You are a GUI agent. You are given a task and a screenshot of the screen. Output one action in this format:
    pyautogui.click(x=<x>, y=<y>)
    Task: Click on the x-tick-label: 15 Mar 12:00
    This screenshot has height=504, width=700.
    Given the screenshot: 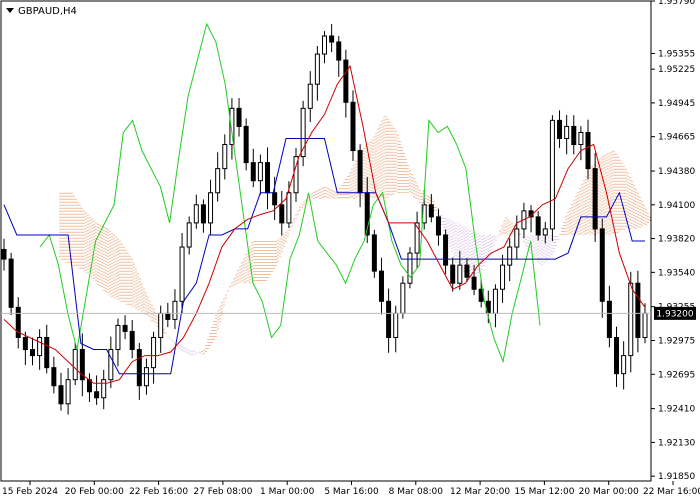 What is the action you would take?
    pyautogui.click(x=544, y=492)
    